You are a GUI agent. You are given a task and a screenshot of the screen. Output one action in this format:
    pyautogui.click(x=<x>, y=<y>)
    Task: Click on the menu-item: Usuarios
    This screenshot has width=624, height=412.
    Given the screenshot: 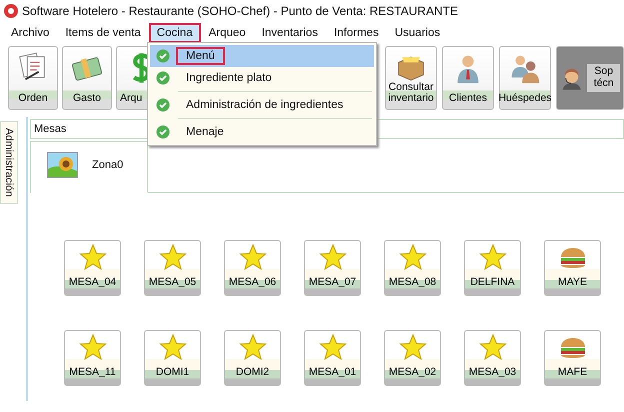 What is the action you would take?
    pyautogui.click(x=417, y=32)
    